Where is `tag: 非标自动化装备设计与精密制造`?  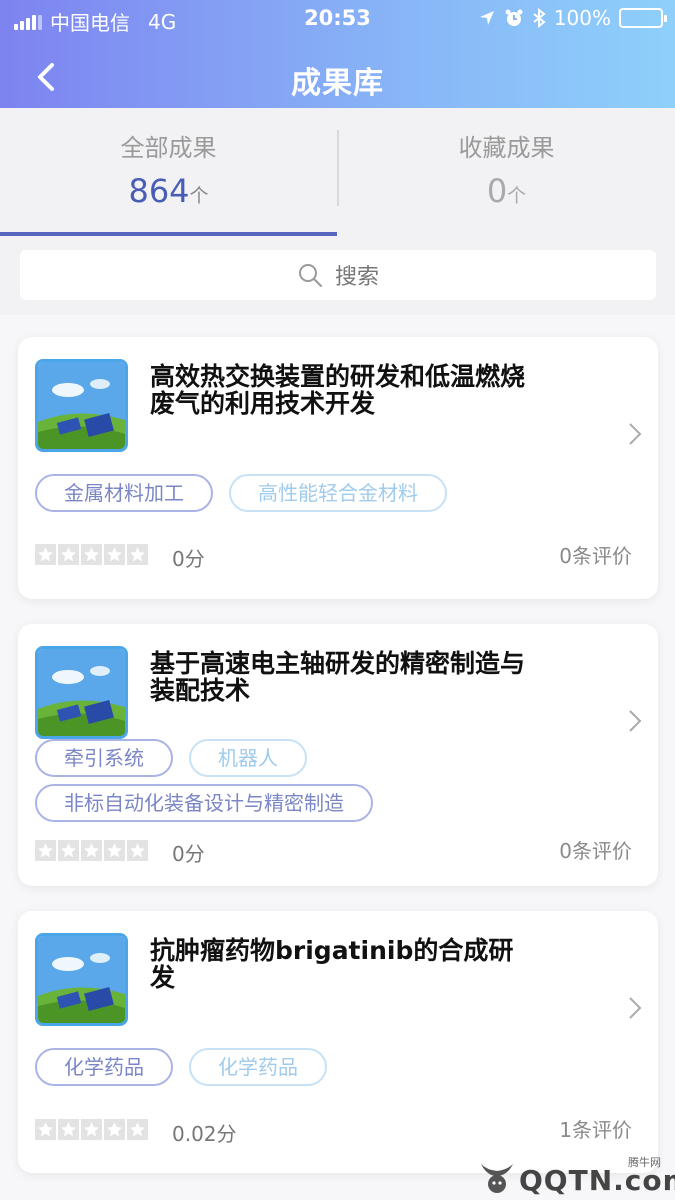 tag: 非标自动化装备设计与精密制造 is located at coordinates (204, 803).